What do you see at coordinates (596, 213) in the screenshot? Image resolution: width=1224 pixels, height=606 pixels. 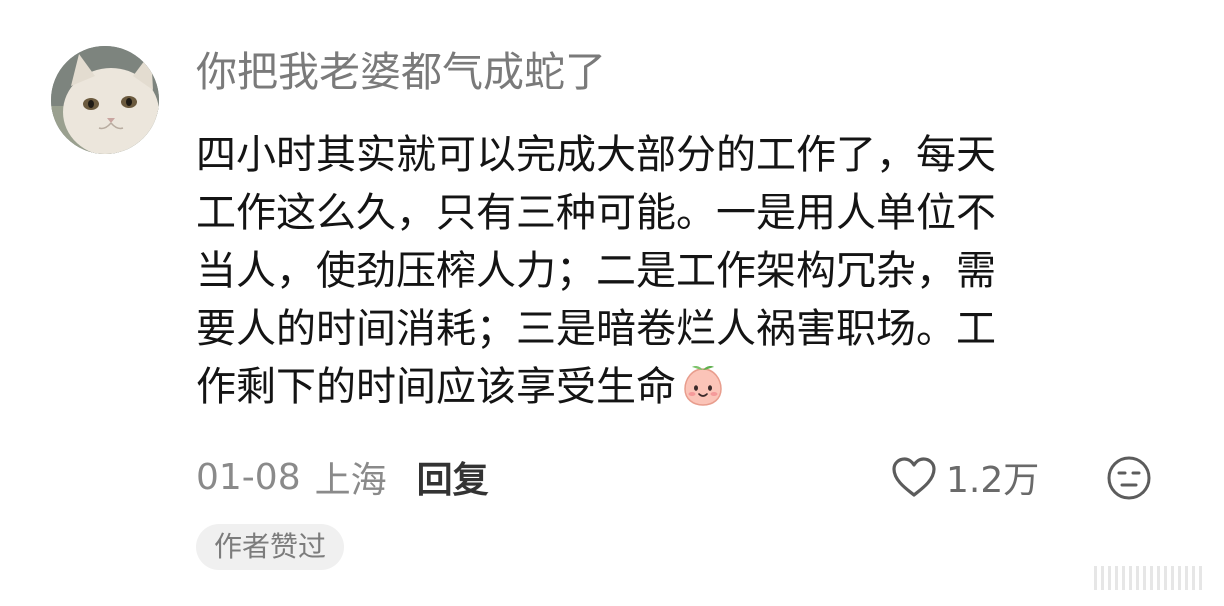 I see `comment-line: 工作这么久，只有三种可能。一是用人单位不` at bounding box center [596, 213].